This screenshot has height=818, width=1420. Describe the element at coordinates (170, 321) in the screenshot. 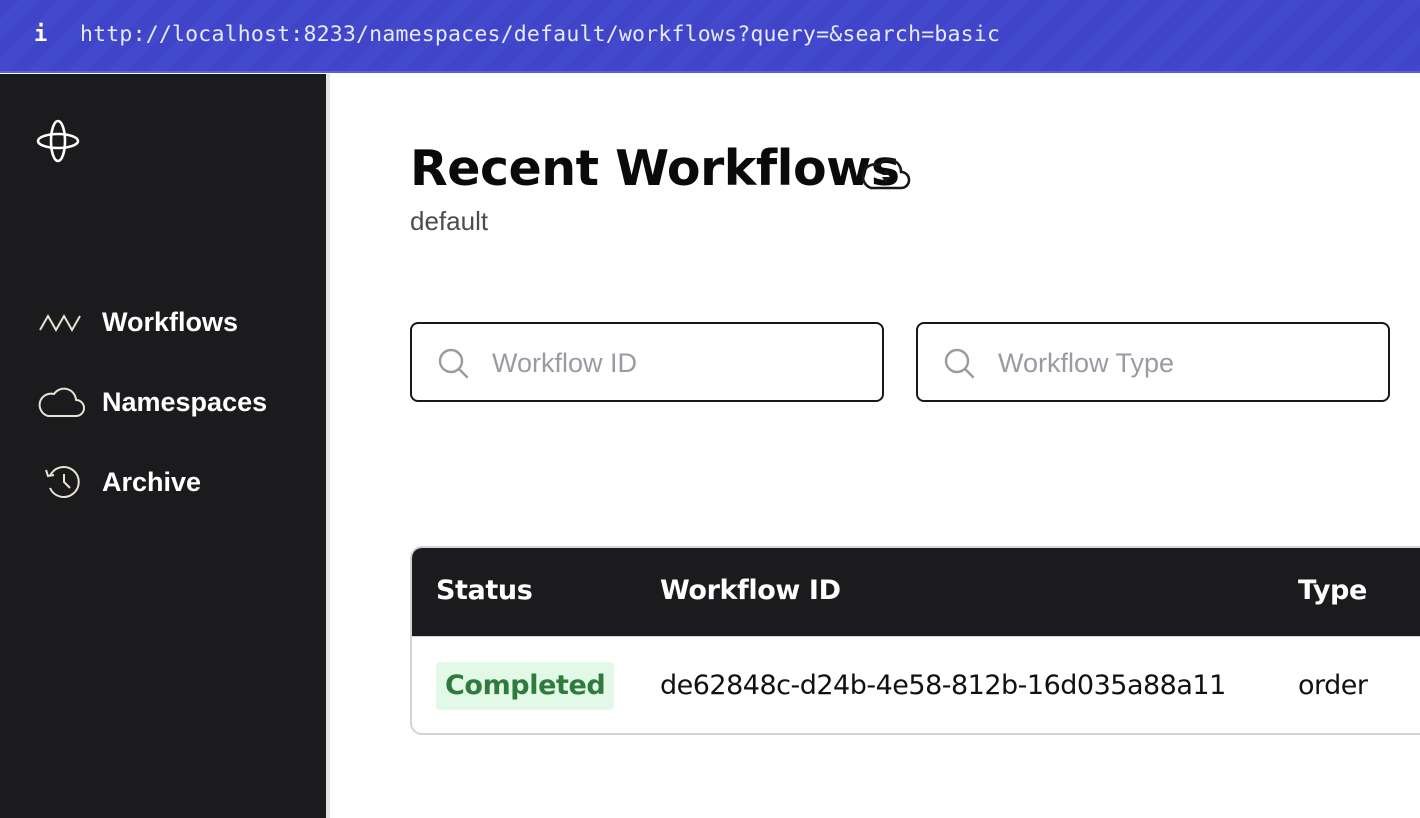

I see `sidebar-item-label: Workflows` at that location.